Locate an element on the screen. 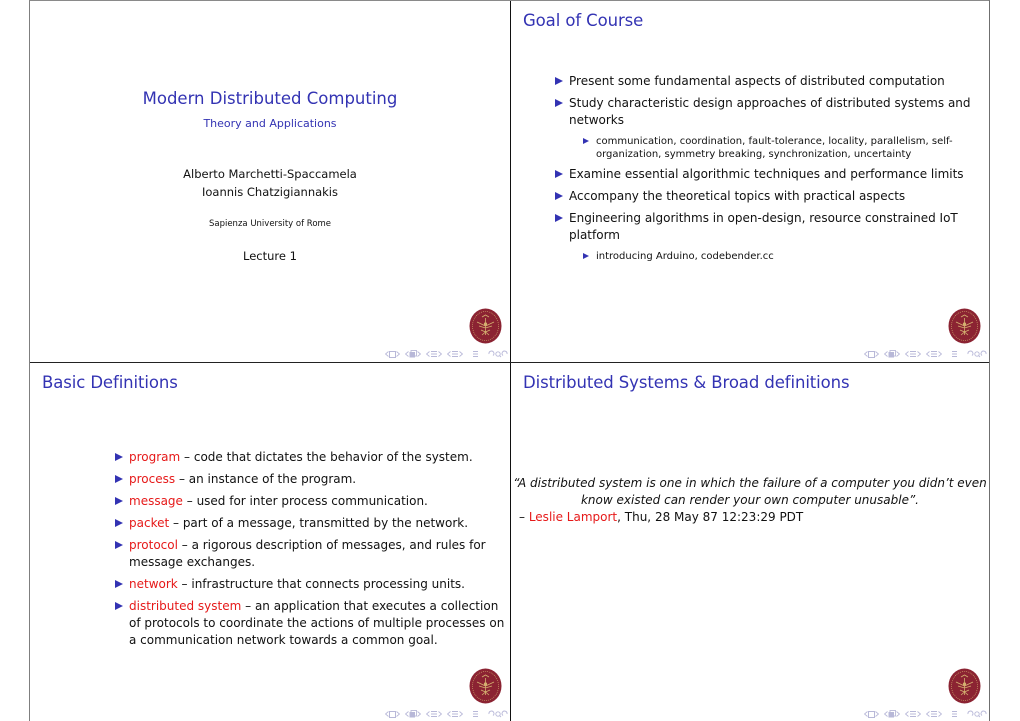 The width and height of the screenshot is (1020, 721). slide-divider-vertical is located at coordinates (510, 361).